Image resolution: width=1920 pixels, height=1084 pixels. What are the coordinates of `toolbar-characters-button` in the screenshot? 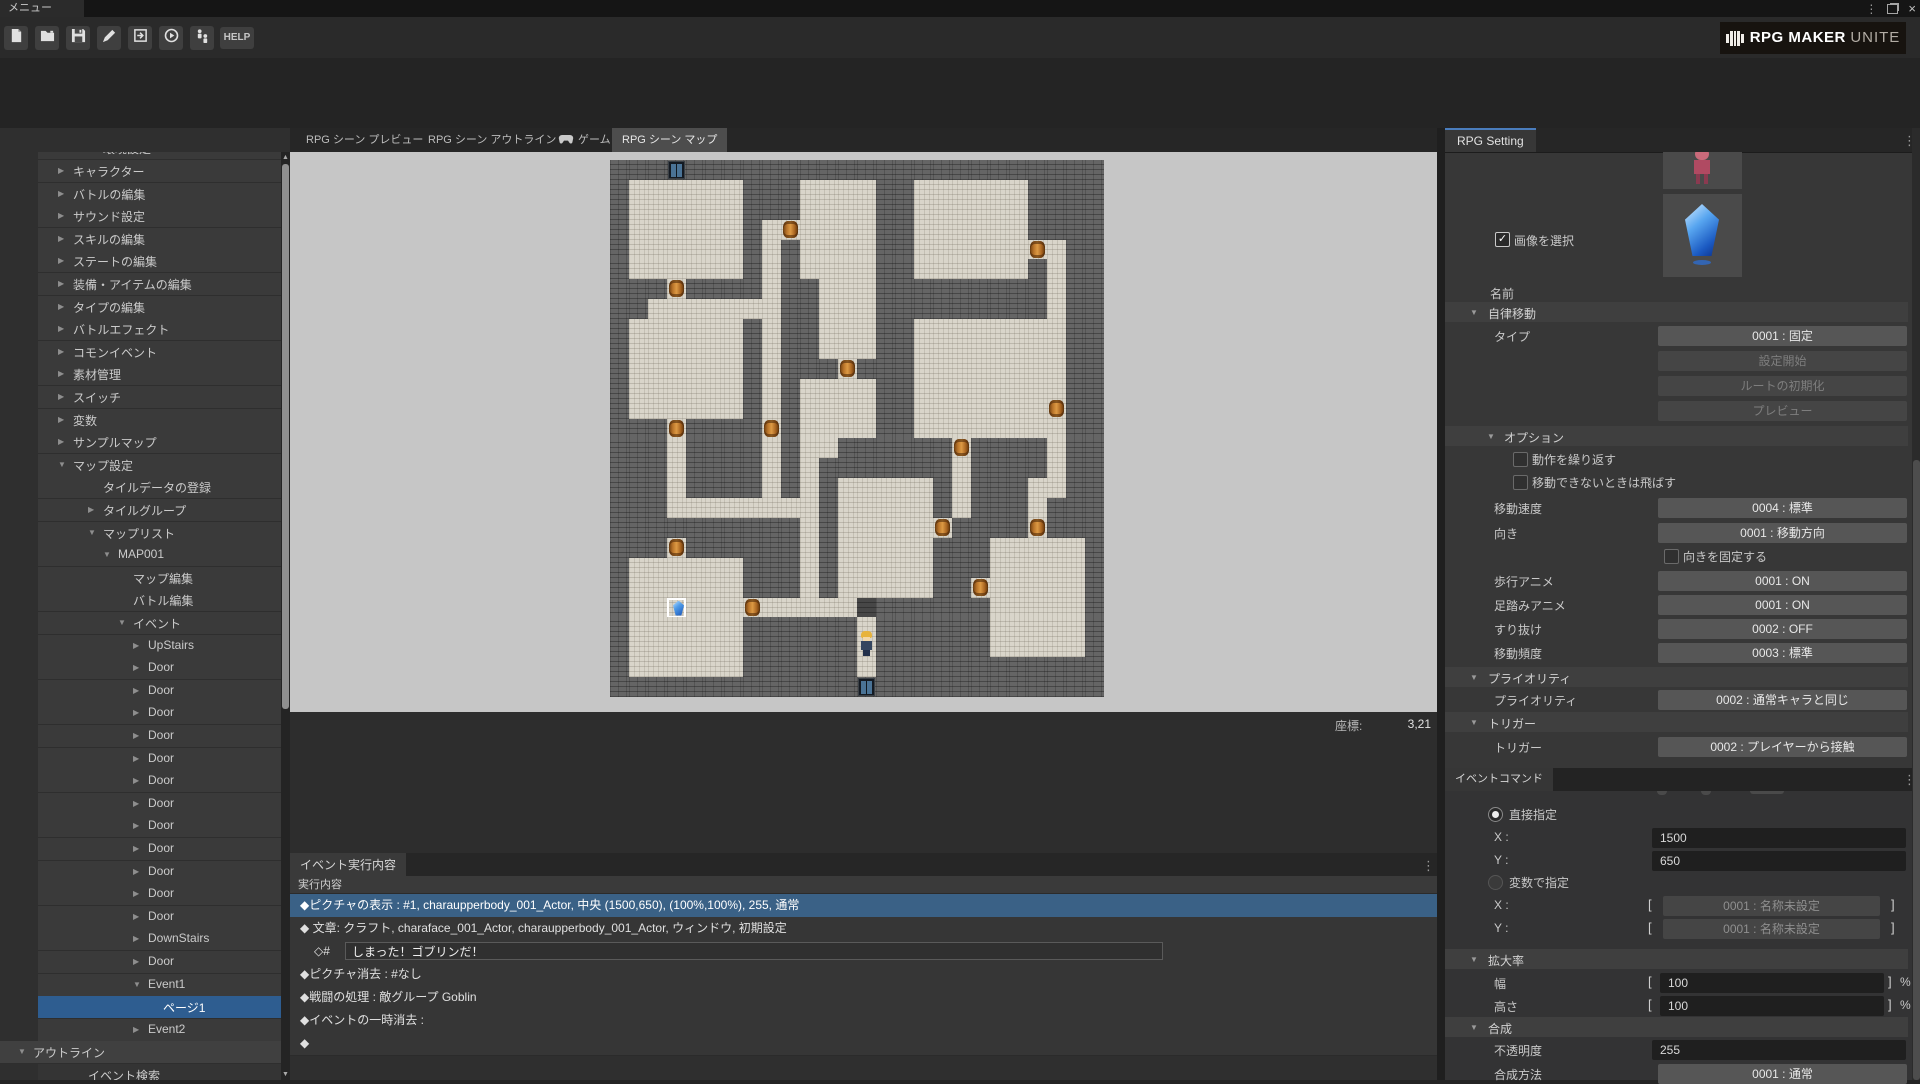 It's located at (202, 38).